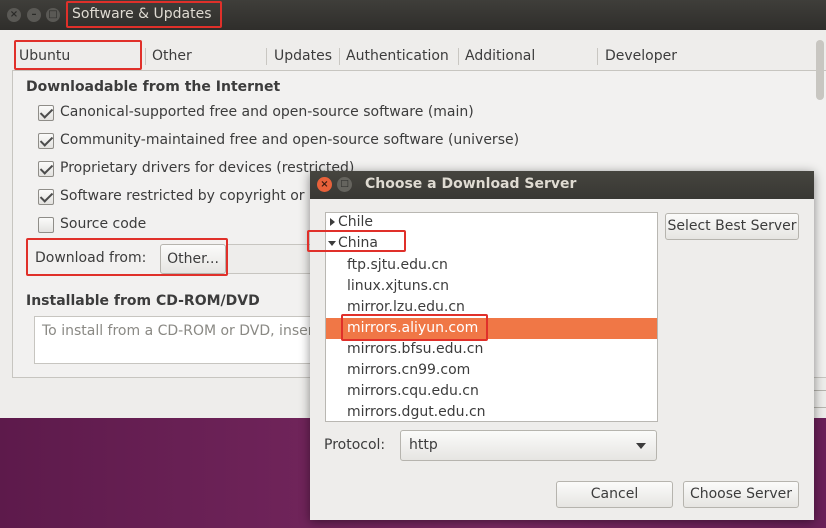 Image resolution: width=826 pixels, height=528 pixels. Describe the element at coordinates (500, 67) in the screenshot. I see `tab-additional-drivers: Additional Drivers` at that location.